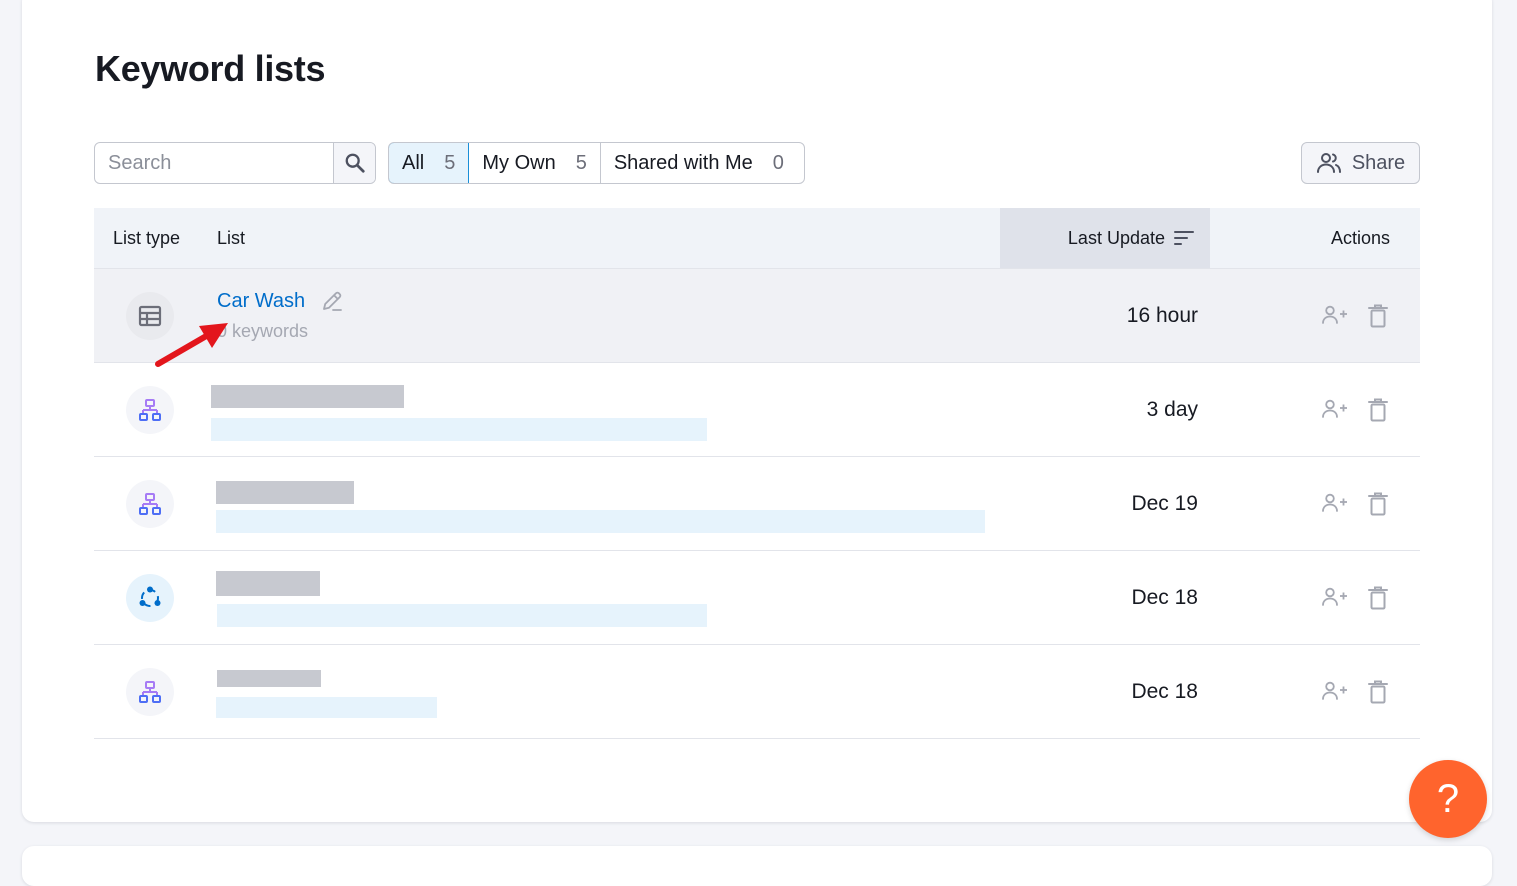 This screenshot has height=886, width=1517. I want to click on column-header-actions: Actions, so click(1360, 237).